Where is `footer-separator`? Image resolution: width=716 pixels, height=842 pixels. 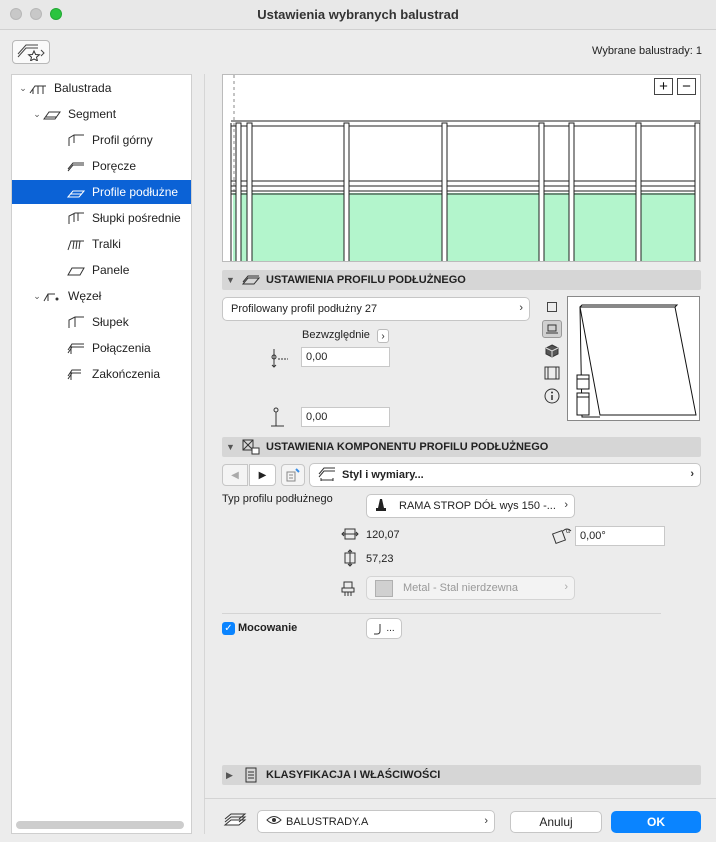
footer-separator is located at coordinates (460, 798).